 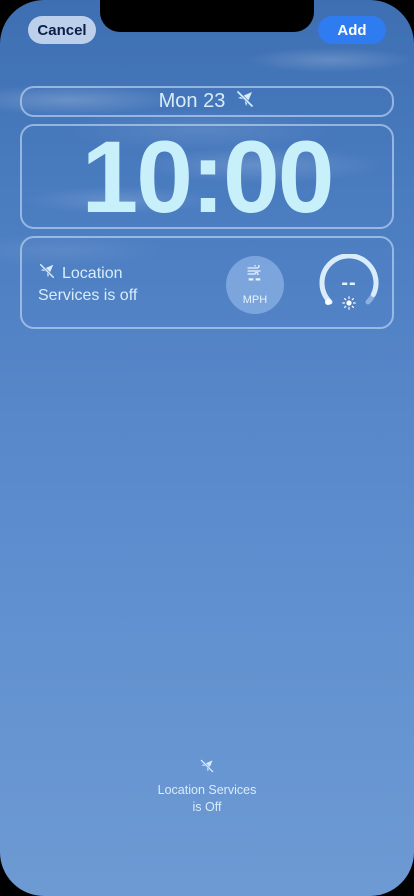 What do you see at coordinates (207, 282) in the screenshot?
I see `widgets-area: Location Services is off -- MPH --` at bounding box center [207, 282].